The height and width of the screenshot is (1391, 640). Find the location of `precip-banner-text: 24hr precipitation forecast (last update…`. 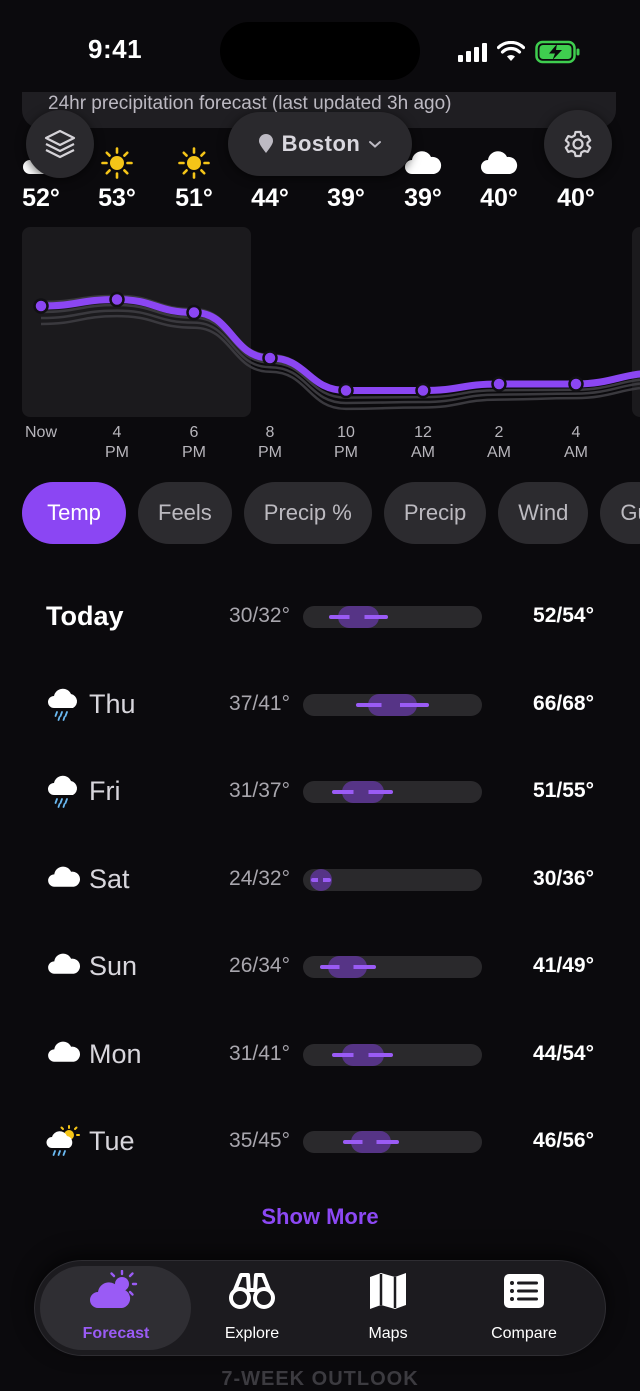

precip-banner-text: 24hr precipitation forecast (last update… is located at coordinates (250, 103).